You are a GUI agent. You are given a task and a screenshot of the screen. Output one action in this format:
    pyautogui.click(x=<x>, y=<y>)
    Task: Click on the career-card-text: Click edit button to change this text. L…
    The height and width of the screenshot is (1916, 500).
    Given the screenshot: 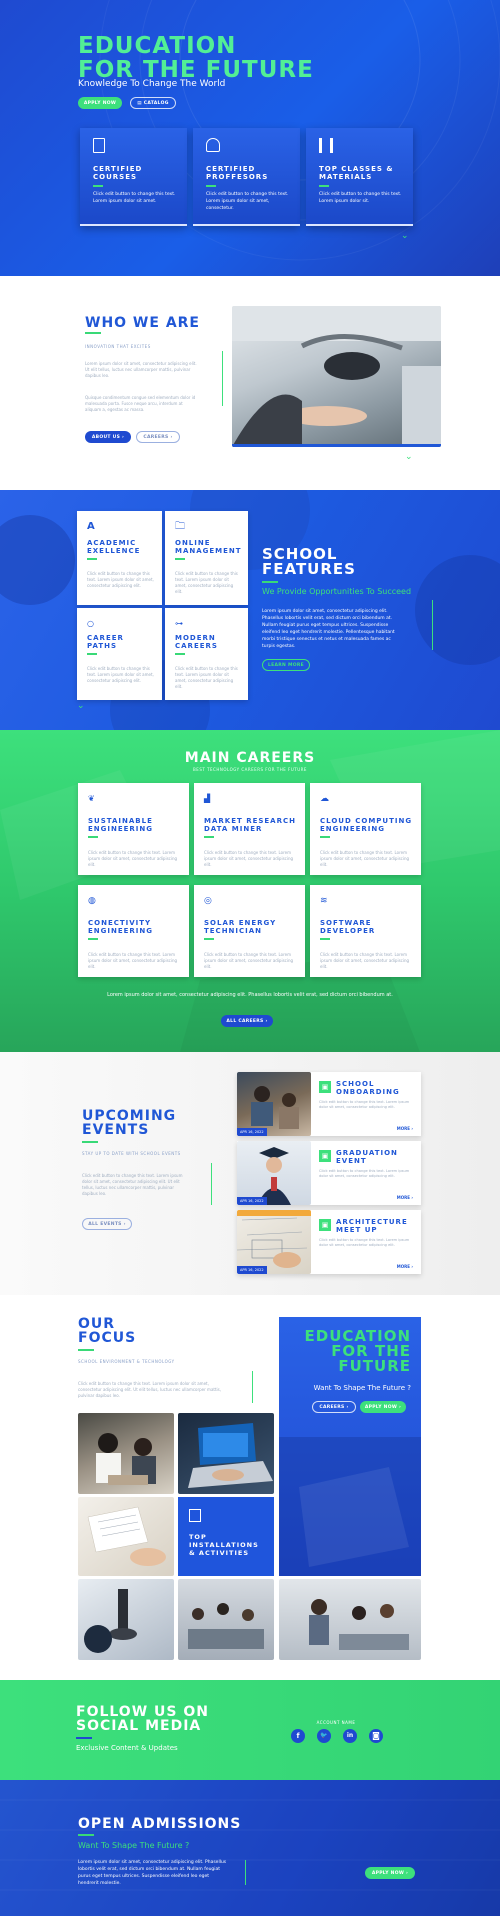 What is the action you would take?
    pyautogui.click(x=133, y=858)
    